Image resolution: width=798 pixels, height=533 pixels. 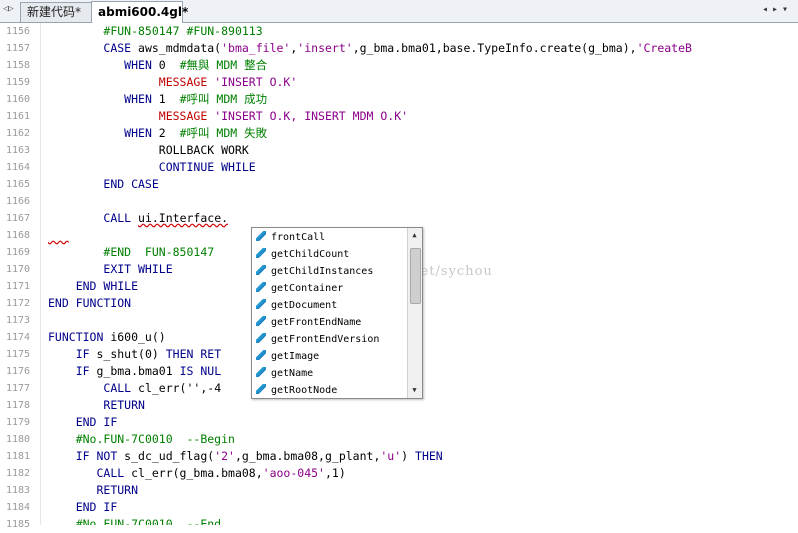 What do you see at coordinates (138, 218) in the screenshot?
I see `code-line: CALL ui.Interface.` at bounding box center [138, 218].